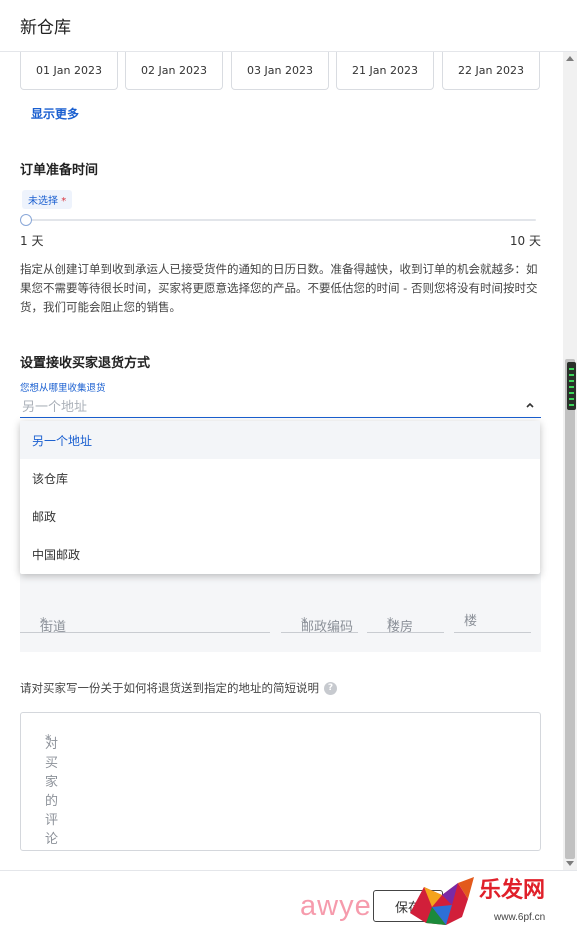 This screenshot has height=937, width=577. I want to click on returns-location-select: 另一个地址, so click(280, 405).